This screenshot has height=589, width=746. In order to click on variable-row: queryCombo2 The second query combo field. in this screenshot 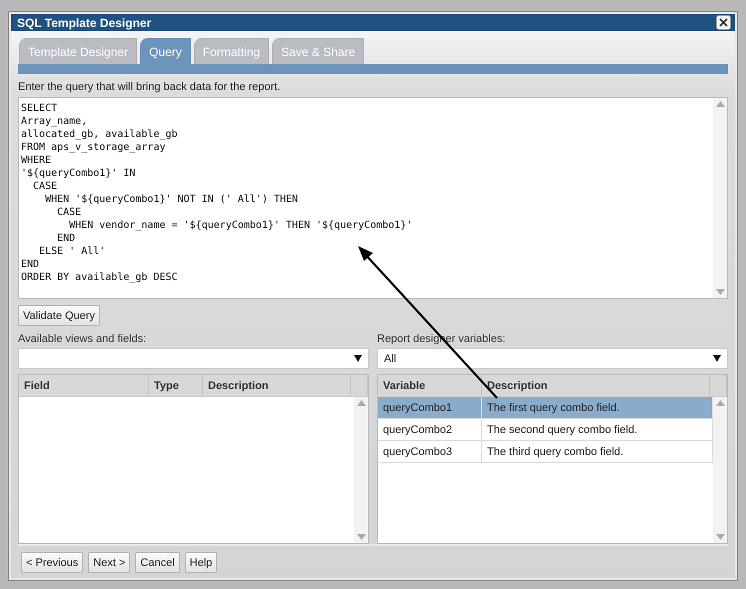, I will do `click(545, 430)`.